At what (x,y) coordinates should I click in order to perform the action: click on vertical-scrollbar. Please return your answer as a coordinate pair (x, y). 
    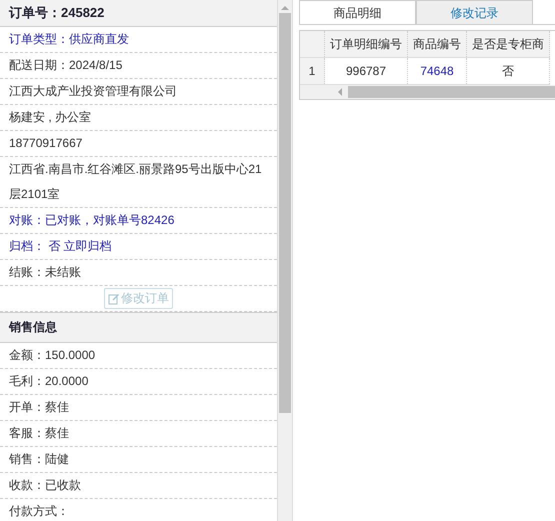
    Looking at the image, I should click on (285, 260).